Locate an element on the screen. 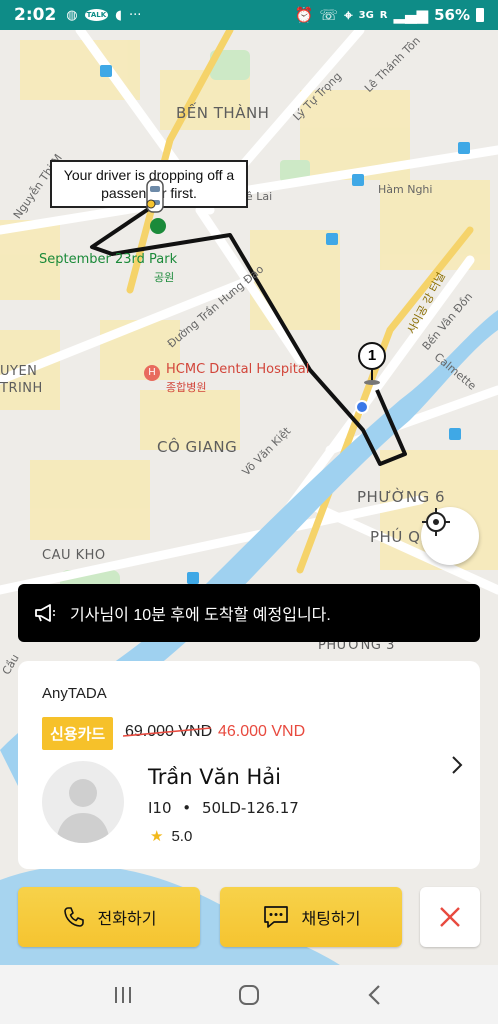 The height and width of the screenshot is (1024, 498). park-label: September 23rd Park is located at coordinates (108, 259).